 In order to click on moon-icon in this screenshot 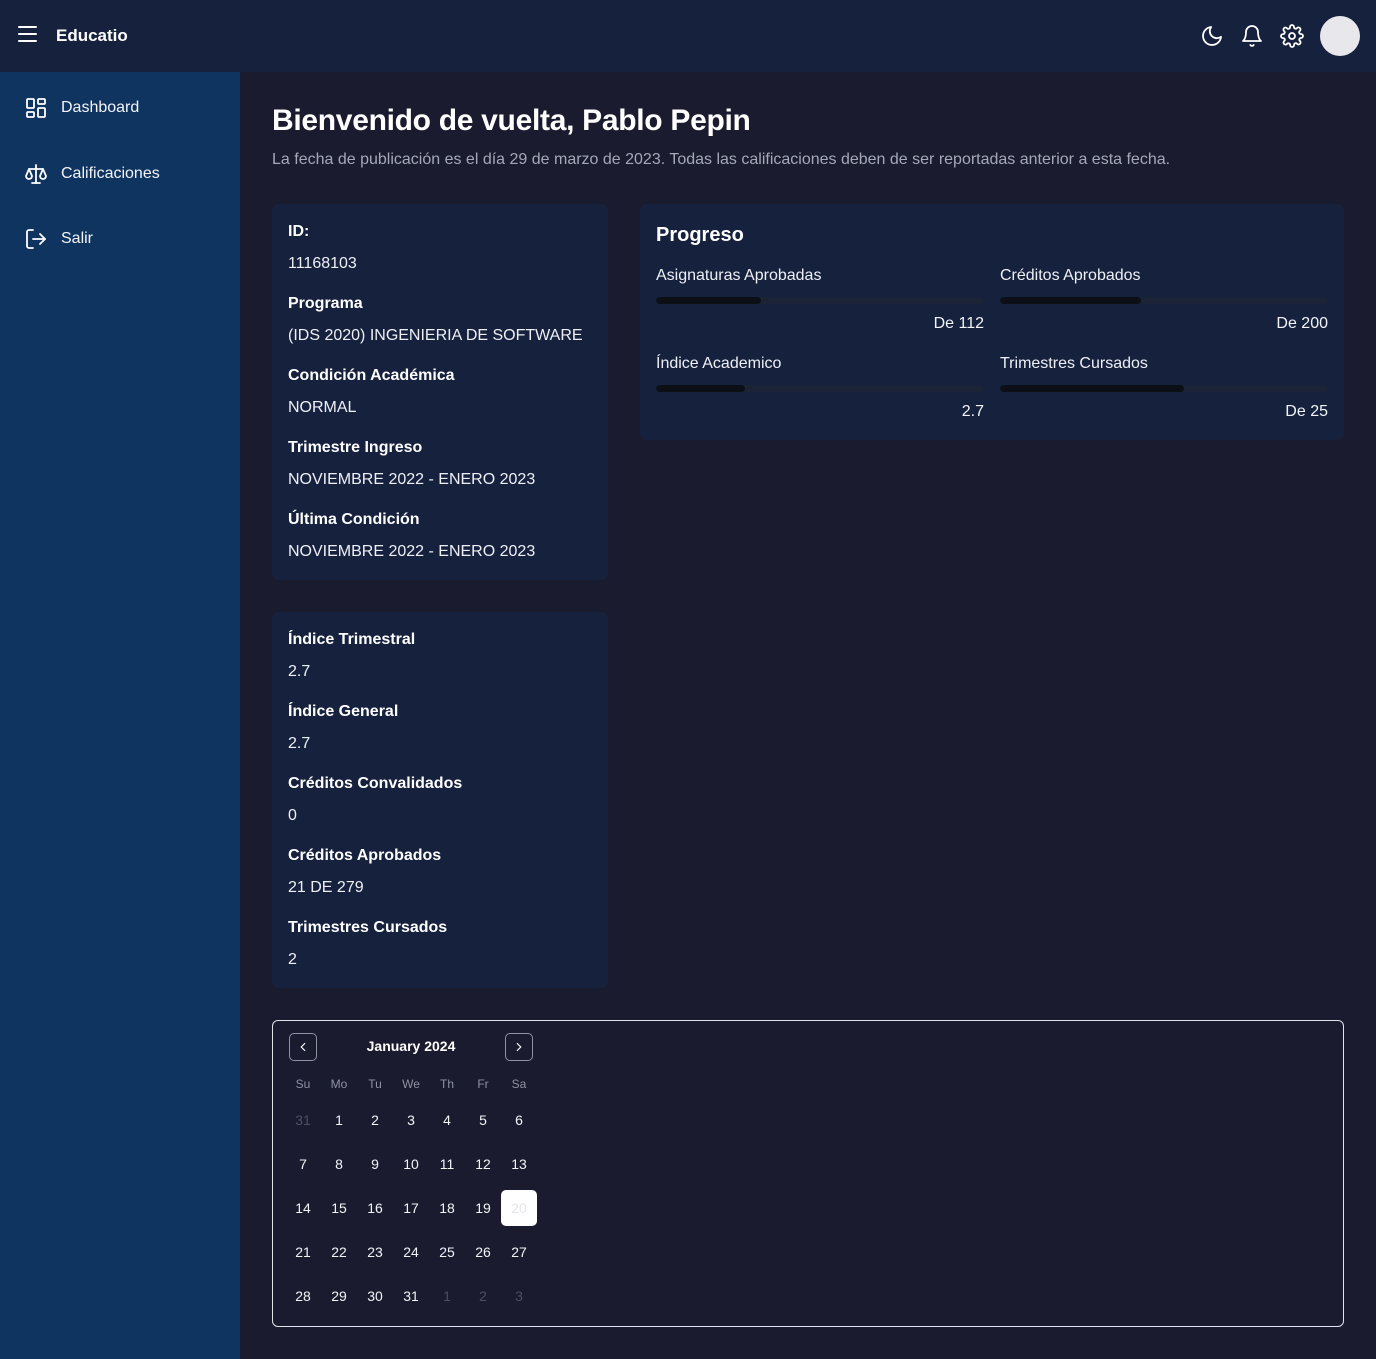, I will do `click(1212, 36)`.